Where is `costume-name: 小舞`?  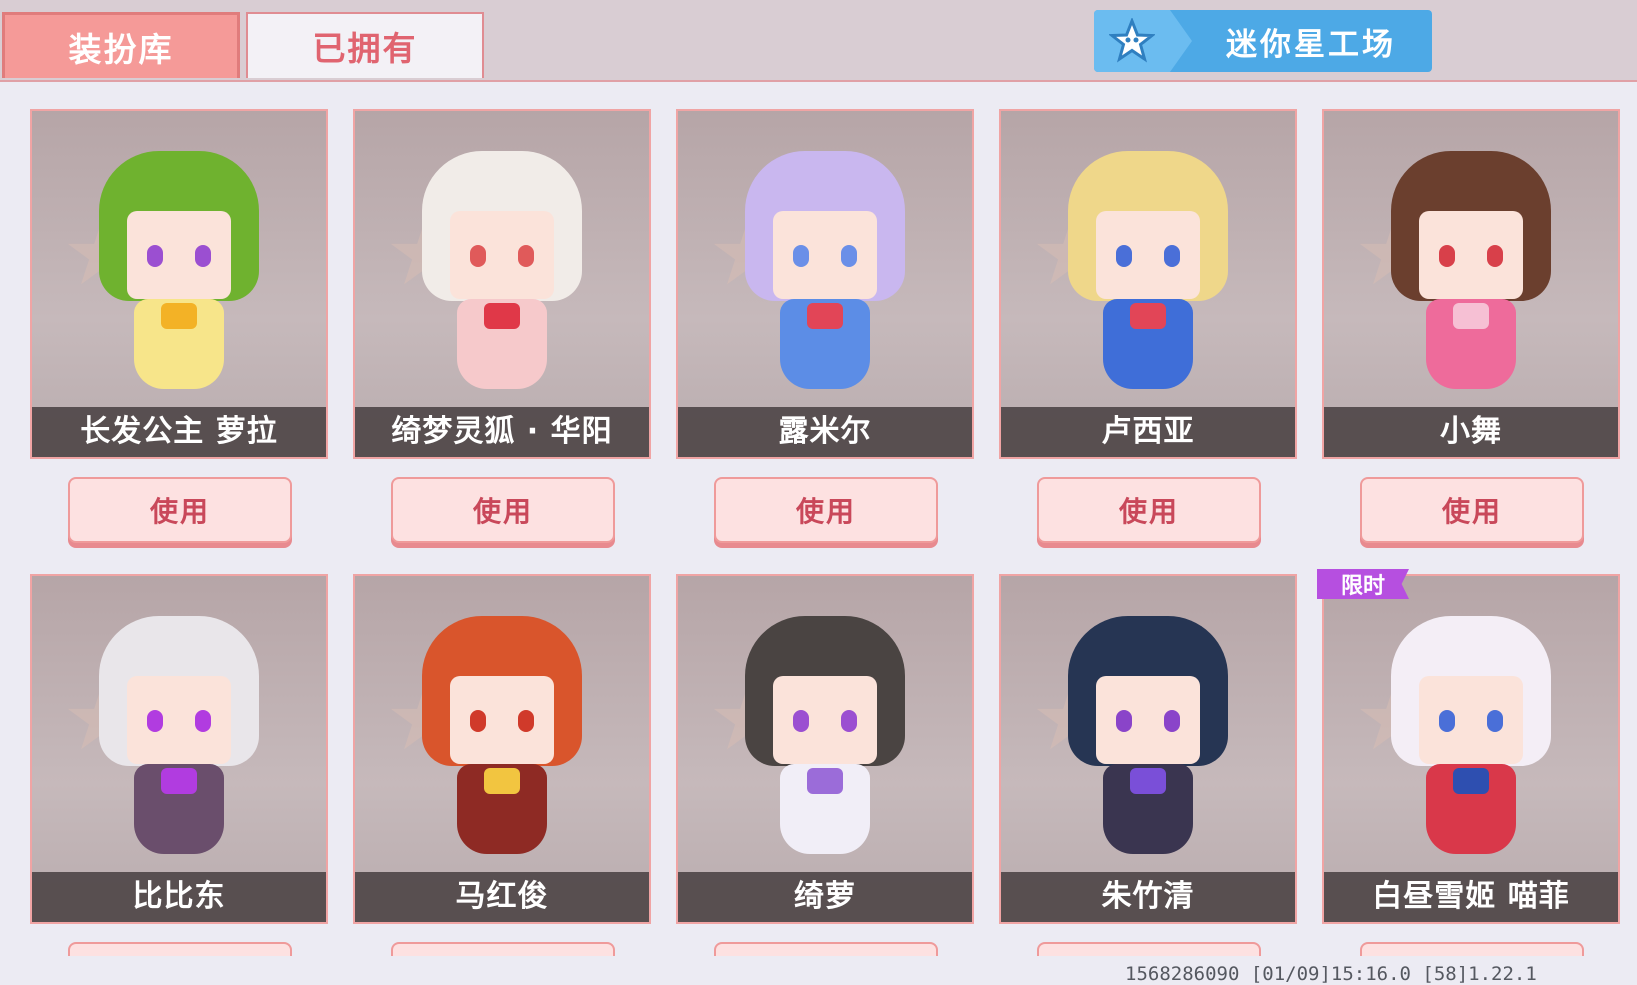
costume-name: 小舞 is located at coordinates (1471, 432).